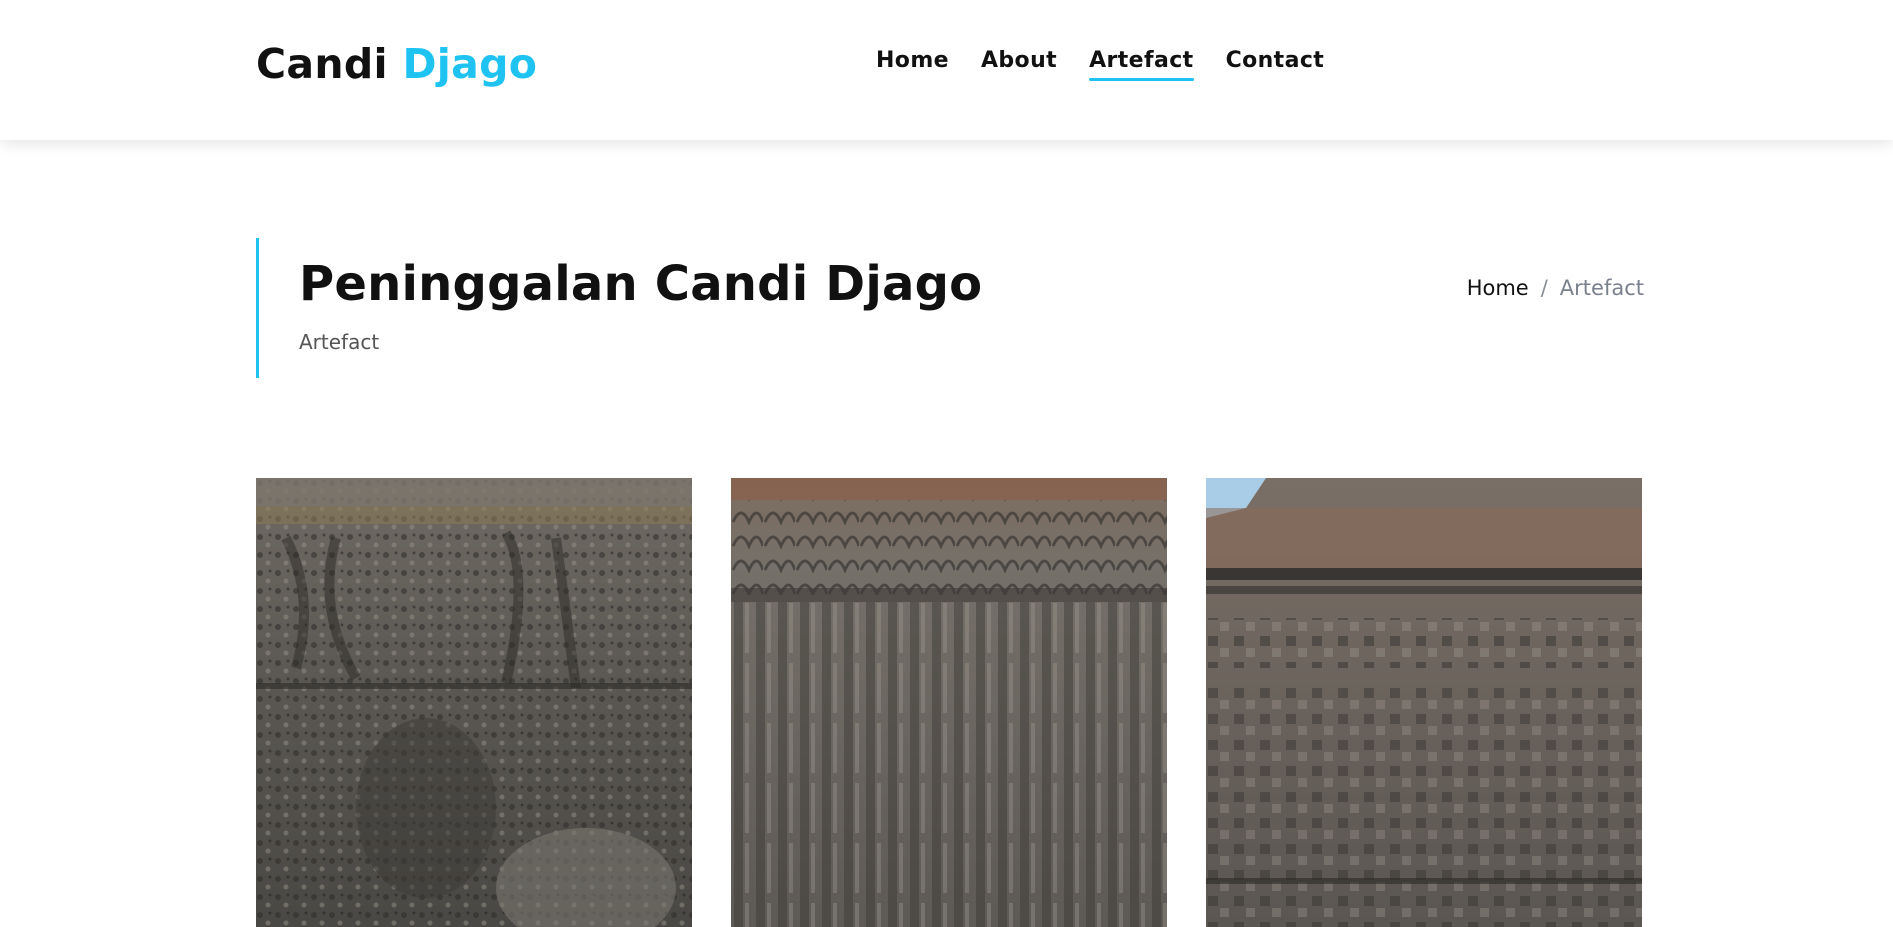  Describe the element at coordinates (396, 64) in the screenshot. I see `brand-logo: Candi Djago` at that location.